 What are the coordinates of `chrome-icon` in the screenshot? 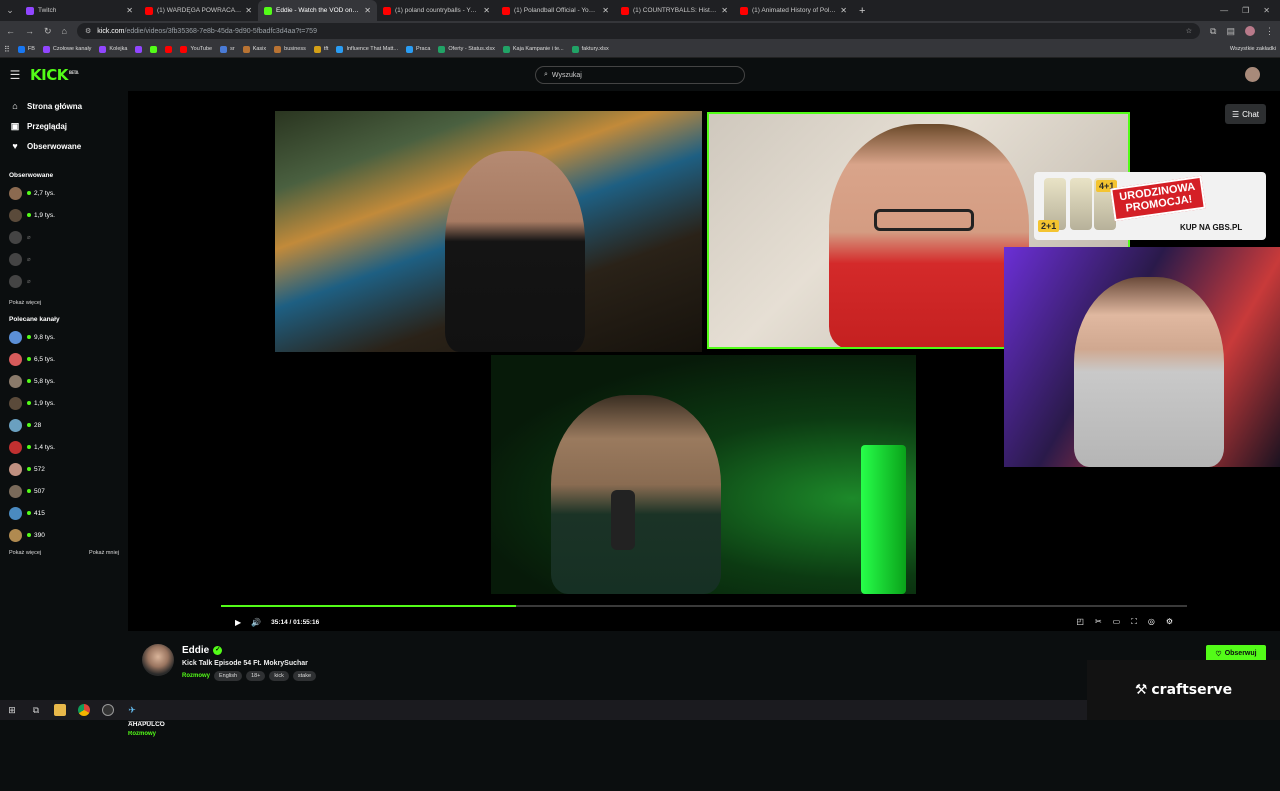 It's located at (84, 710).